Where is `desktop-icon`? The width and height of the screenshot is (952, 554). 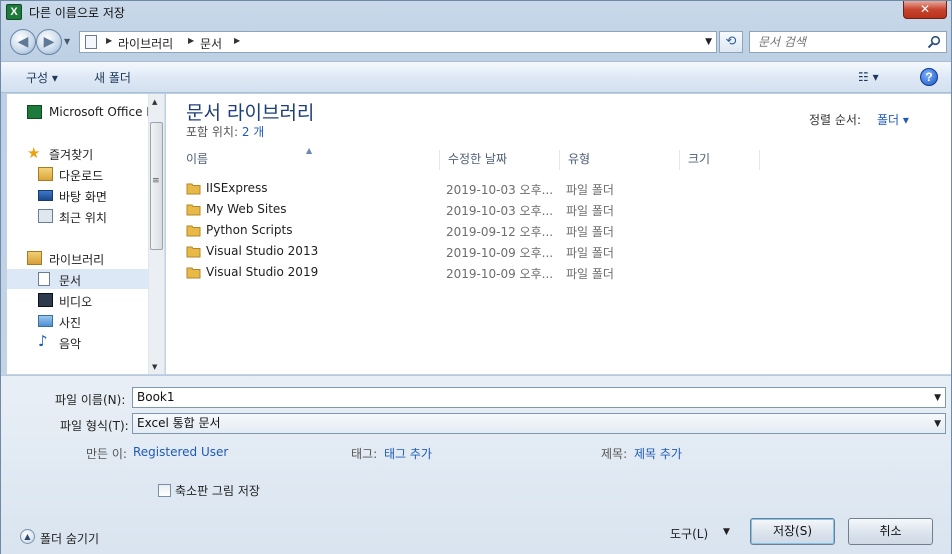
desktop-icon is located at coordinates (45, 195).